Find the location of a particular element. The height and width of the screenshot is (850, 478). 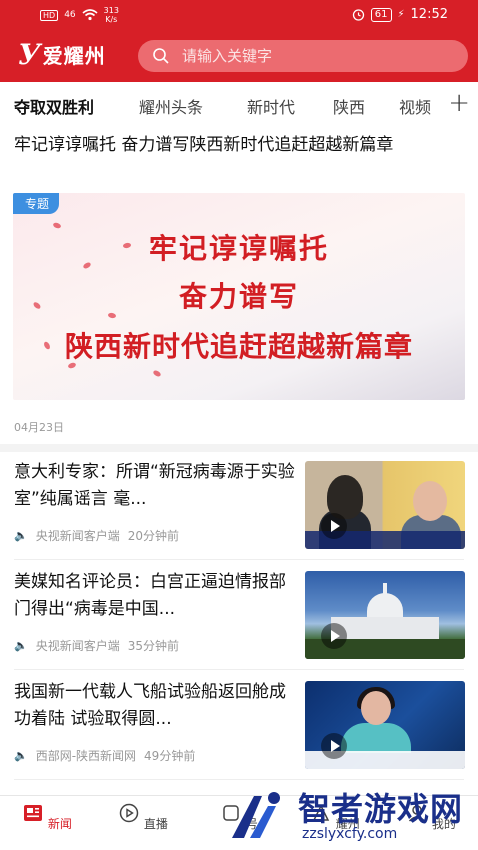

nav-news: 新闻 is located at coordinates (47, 817).